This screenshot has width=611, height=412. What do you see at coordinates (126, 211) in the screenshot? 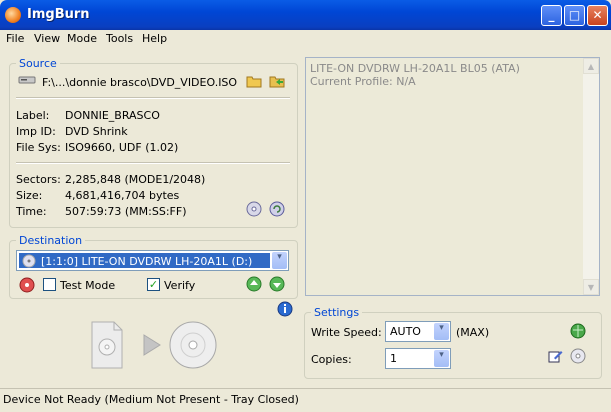
I see `time-value: 507:59:73 (MM:SS:FF)` at bounding box center [126, 211].